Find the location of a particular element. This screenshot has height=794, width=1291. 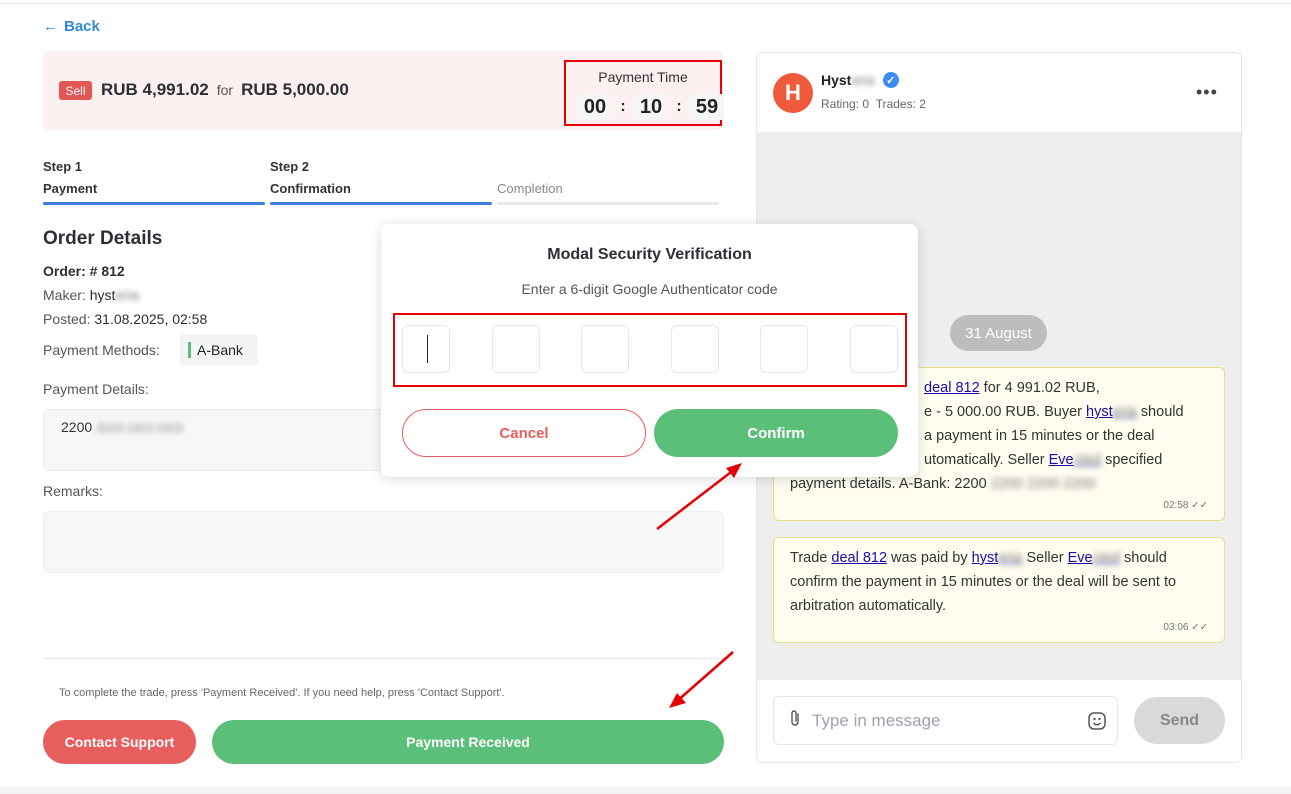

annotation-arrows is located at coordinates (699, 585).